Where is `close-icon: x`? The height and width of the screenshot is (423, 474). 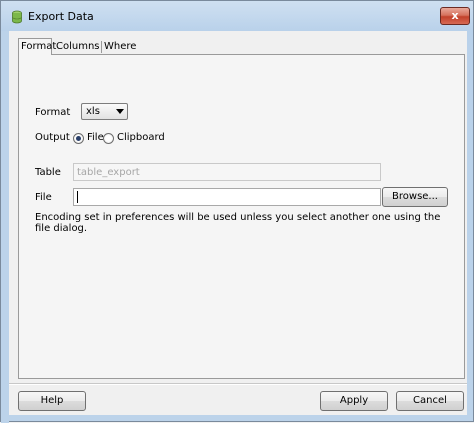 close-icon: x is located at coordinates (455, 15).